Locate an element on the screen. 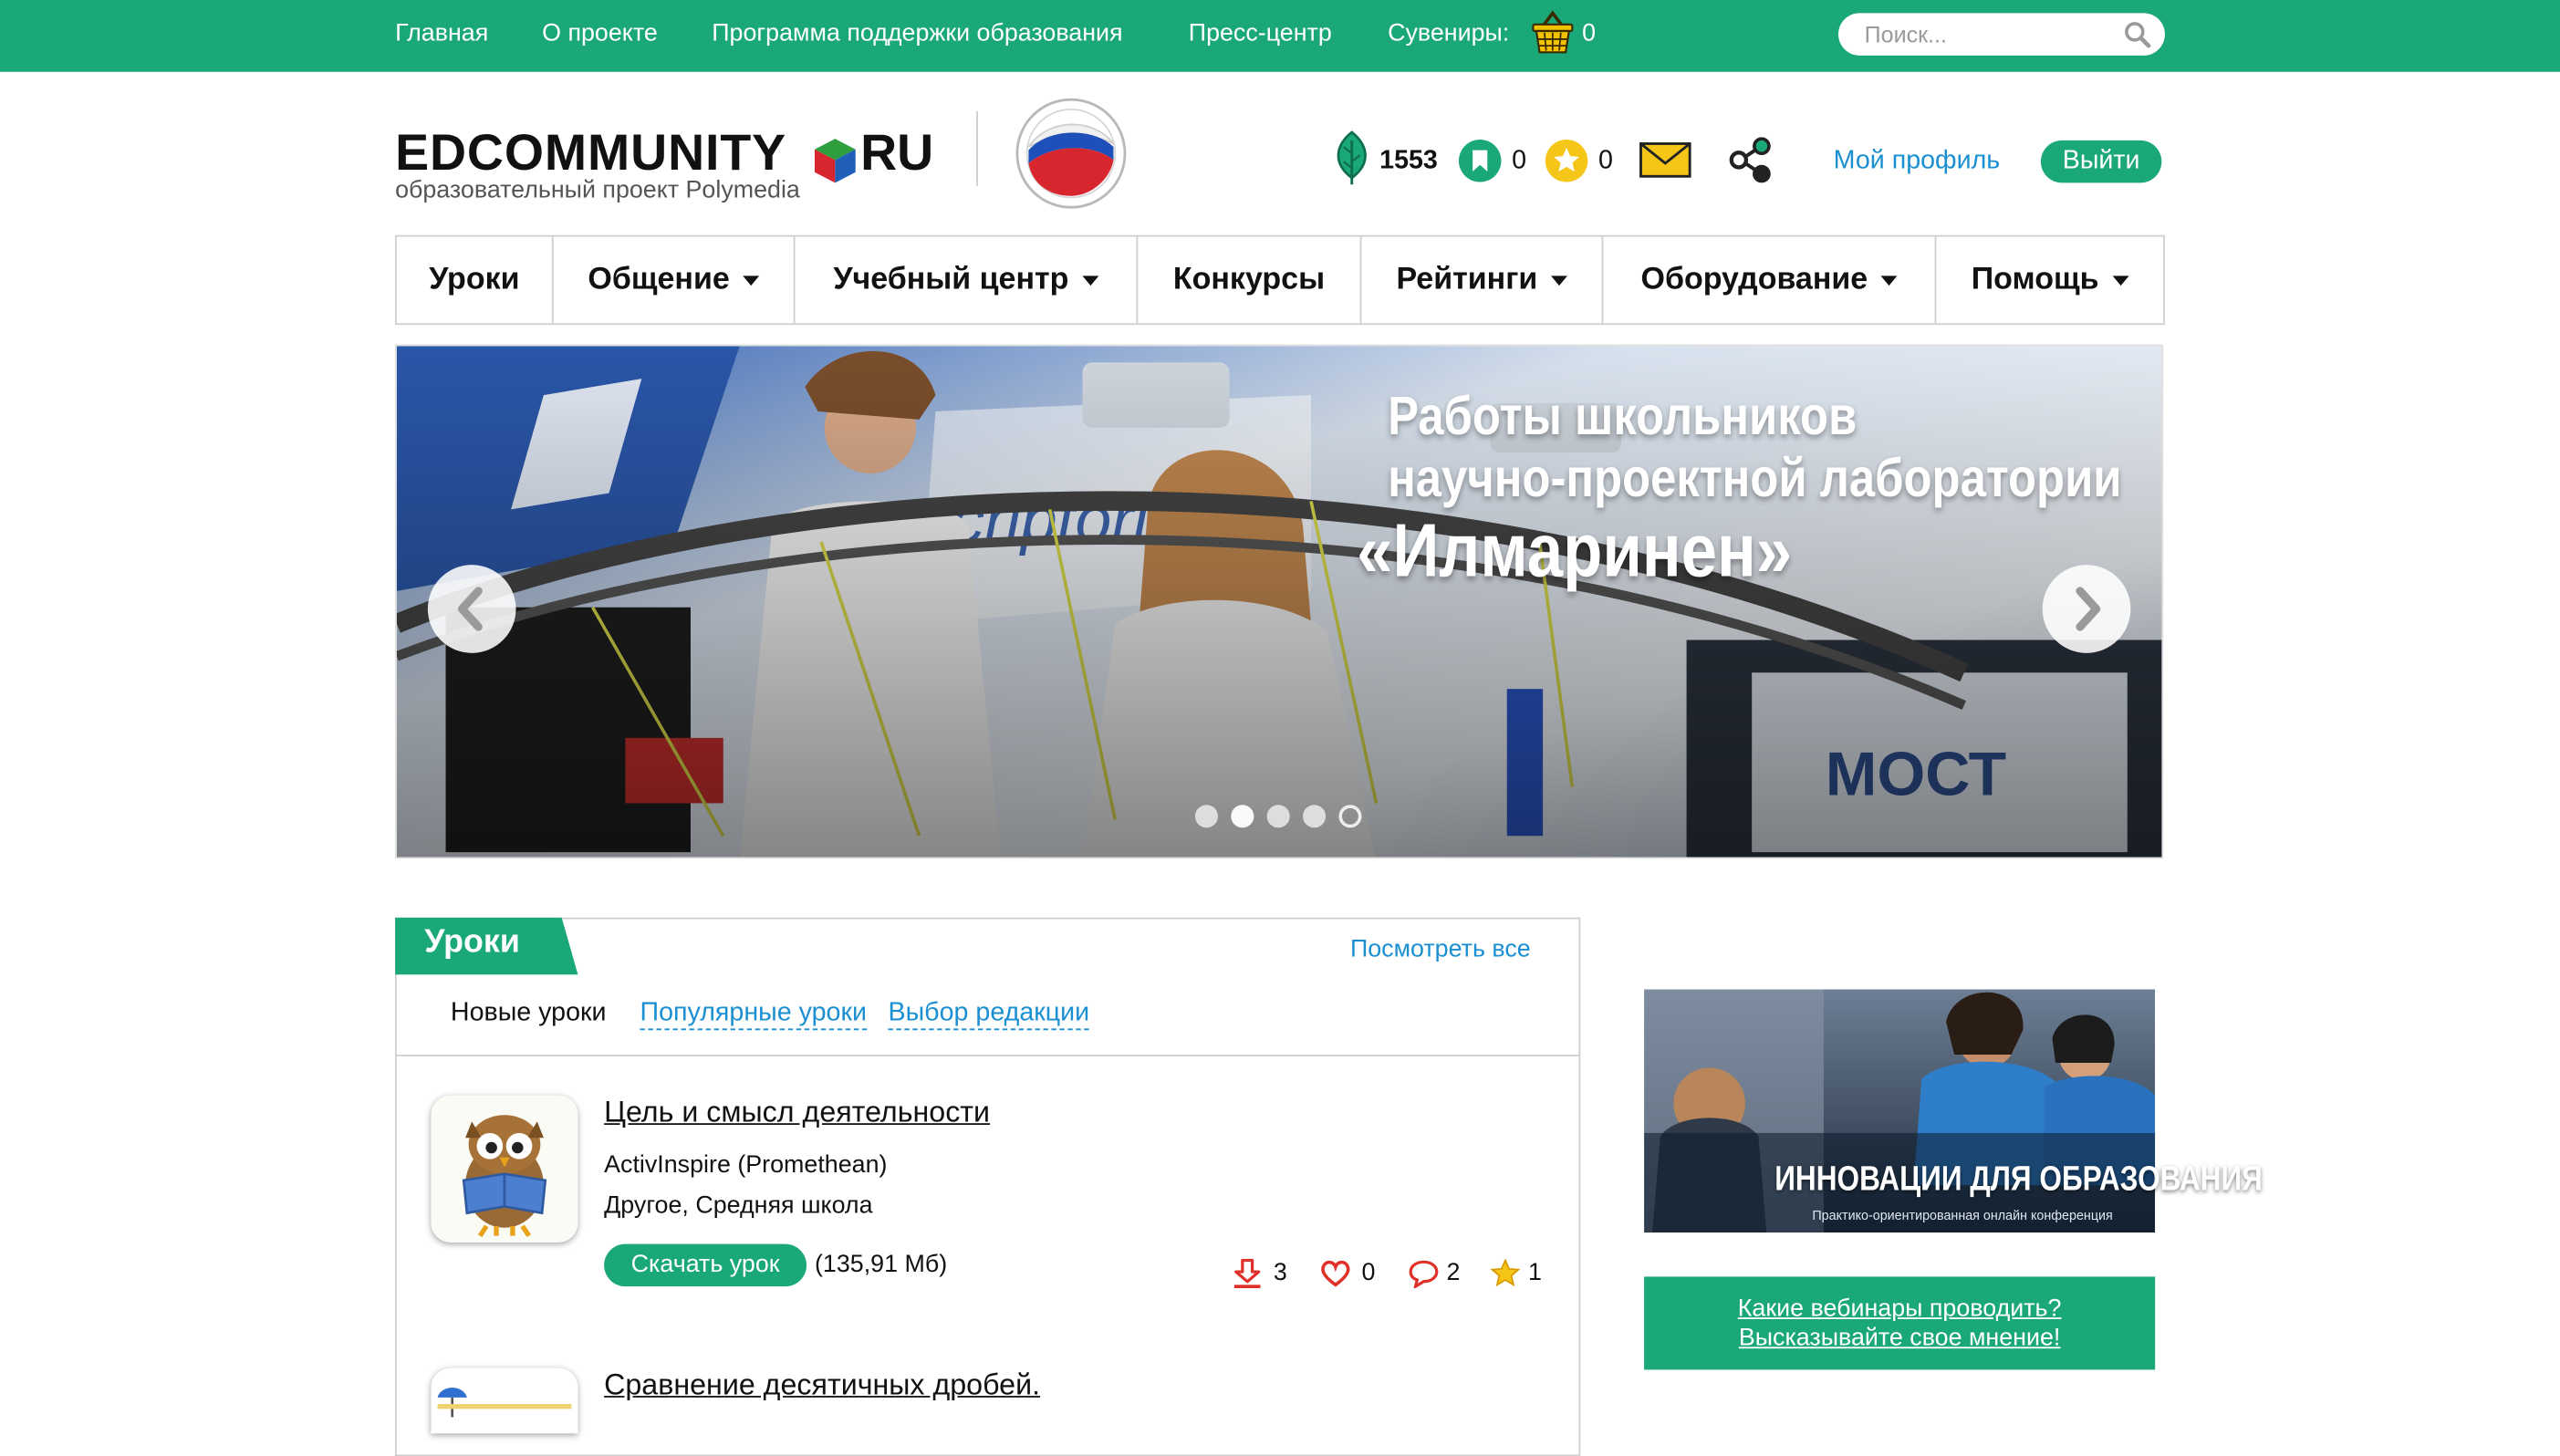 The image size is (2560, 1456). stars-count: 0 is located at coordinates (1605, 161).